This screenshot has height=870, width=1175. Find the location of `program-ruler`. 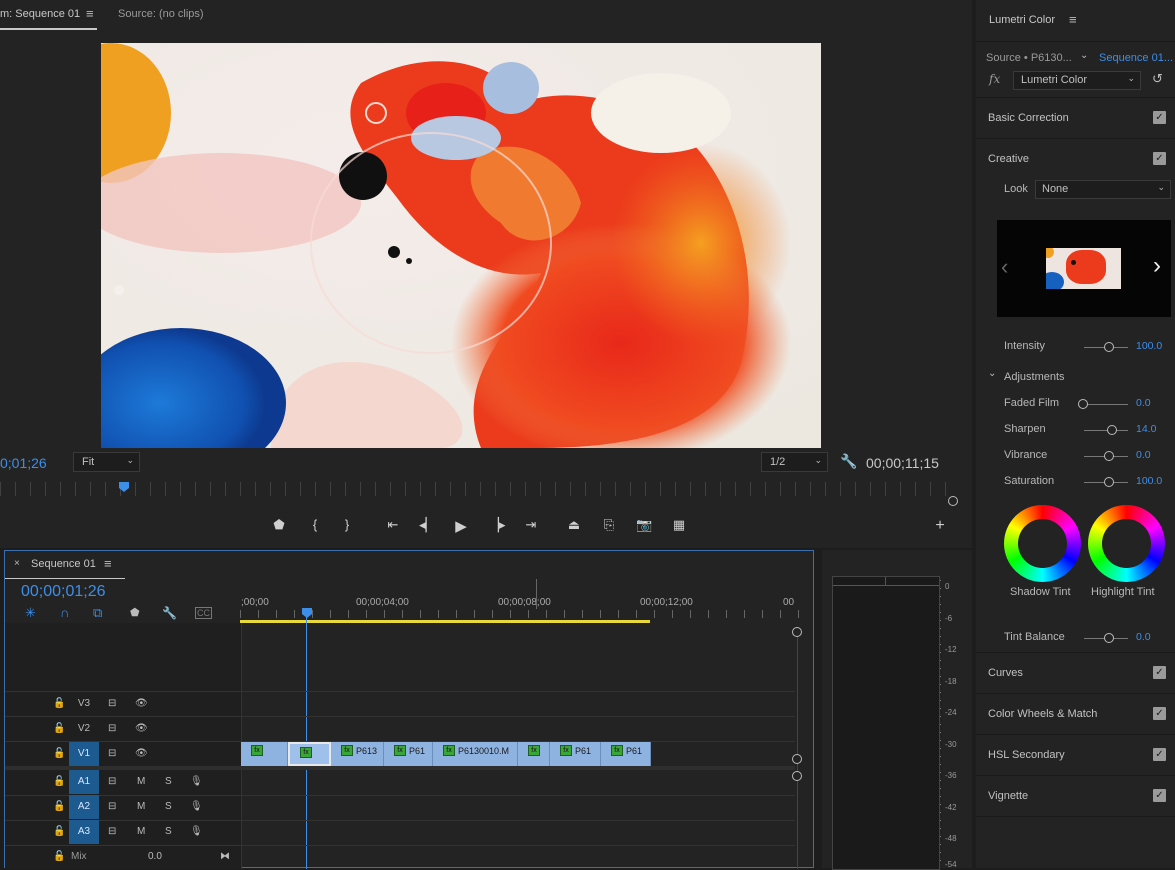

program-ruler is located at coordinates (477, 489).